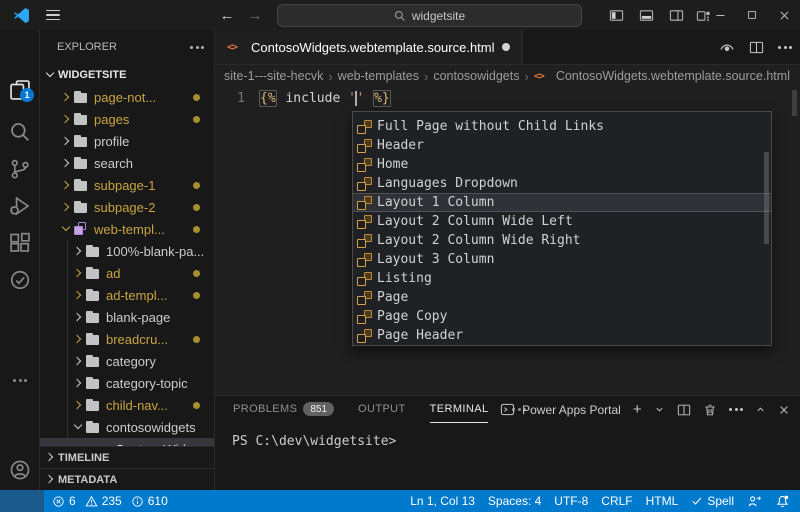 The image size is (800, 512). What do you see at coordinates (20, 280) in the screenshot?
I see `testing-check-icon` at bounding box center [20, 280].